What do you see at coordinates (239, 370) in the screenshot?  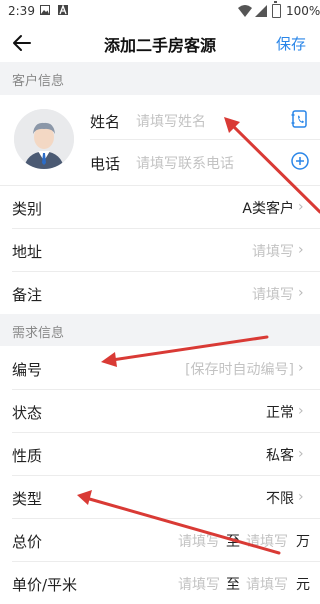 I see `number-value: [保存时自动编号]` at bounding box center [239, 370].